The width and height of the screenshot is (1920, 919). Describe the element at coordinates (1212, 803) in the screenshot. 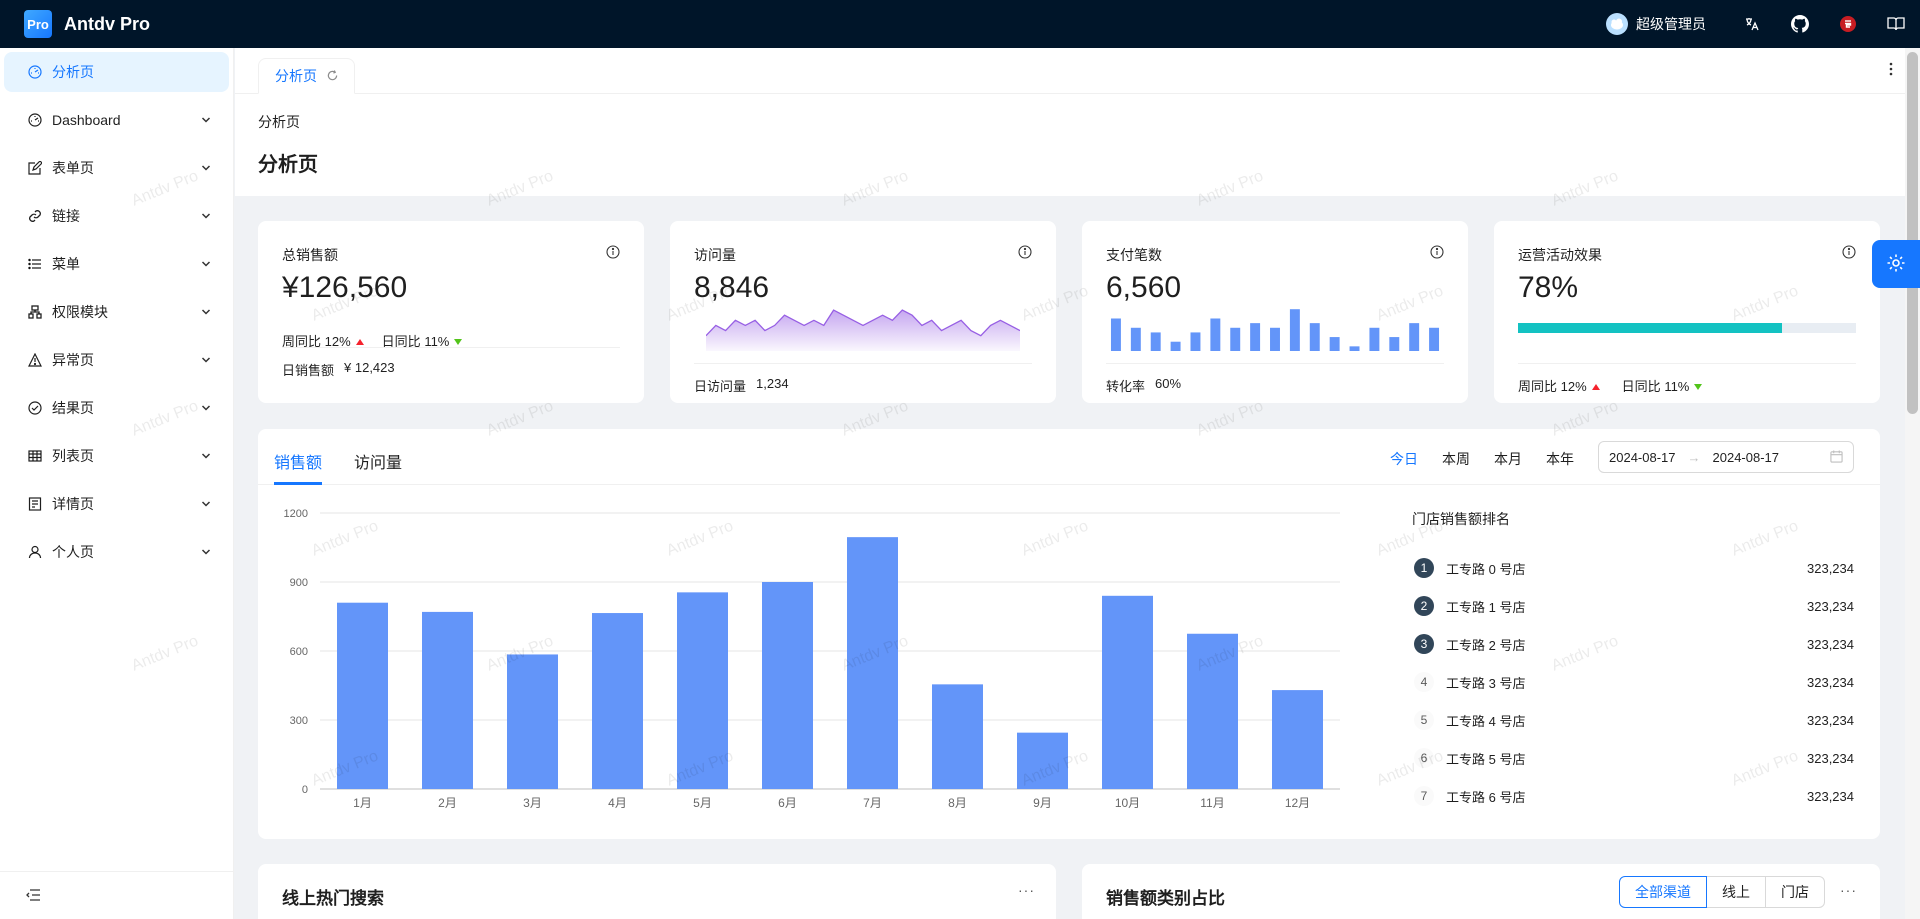

I see `x-tick-label: 11月` at that location.